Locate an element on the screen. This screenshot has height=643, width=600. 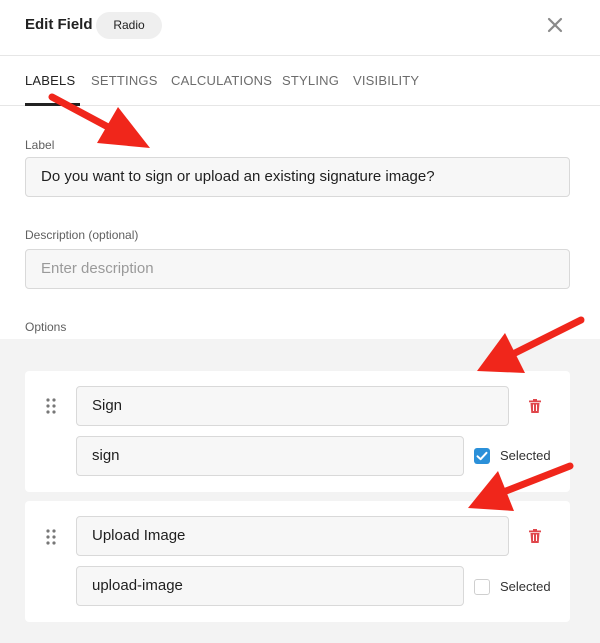
modal-title: Edit Field is located at coordinates (59, 24).